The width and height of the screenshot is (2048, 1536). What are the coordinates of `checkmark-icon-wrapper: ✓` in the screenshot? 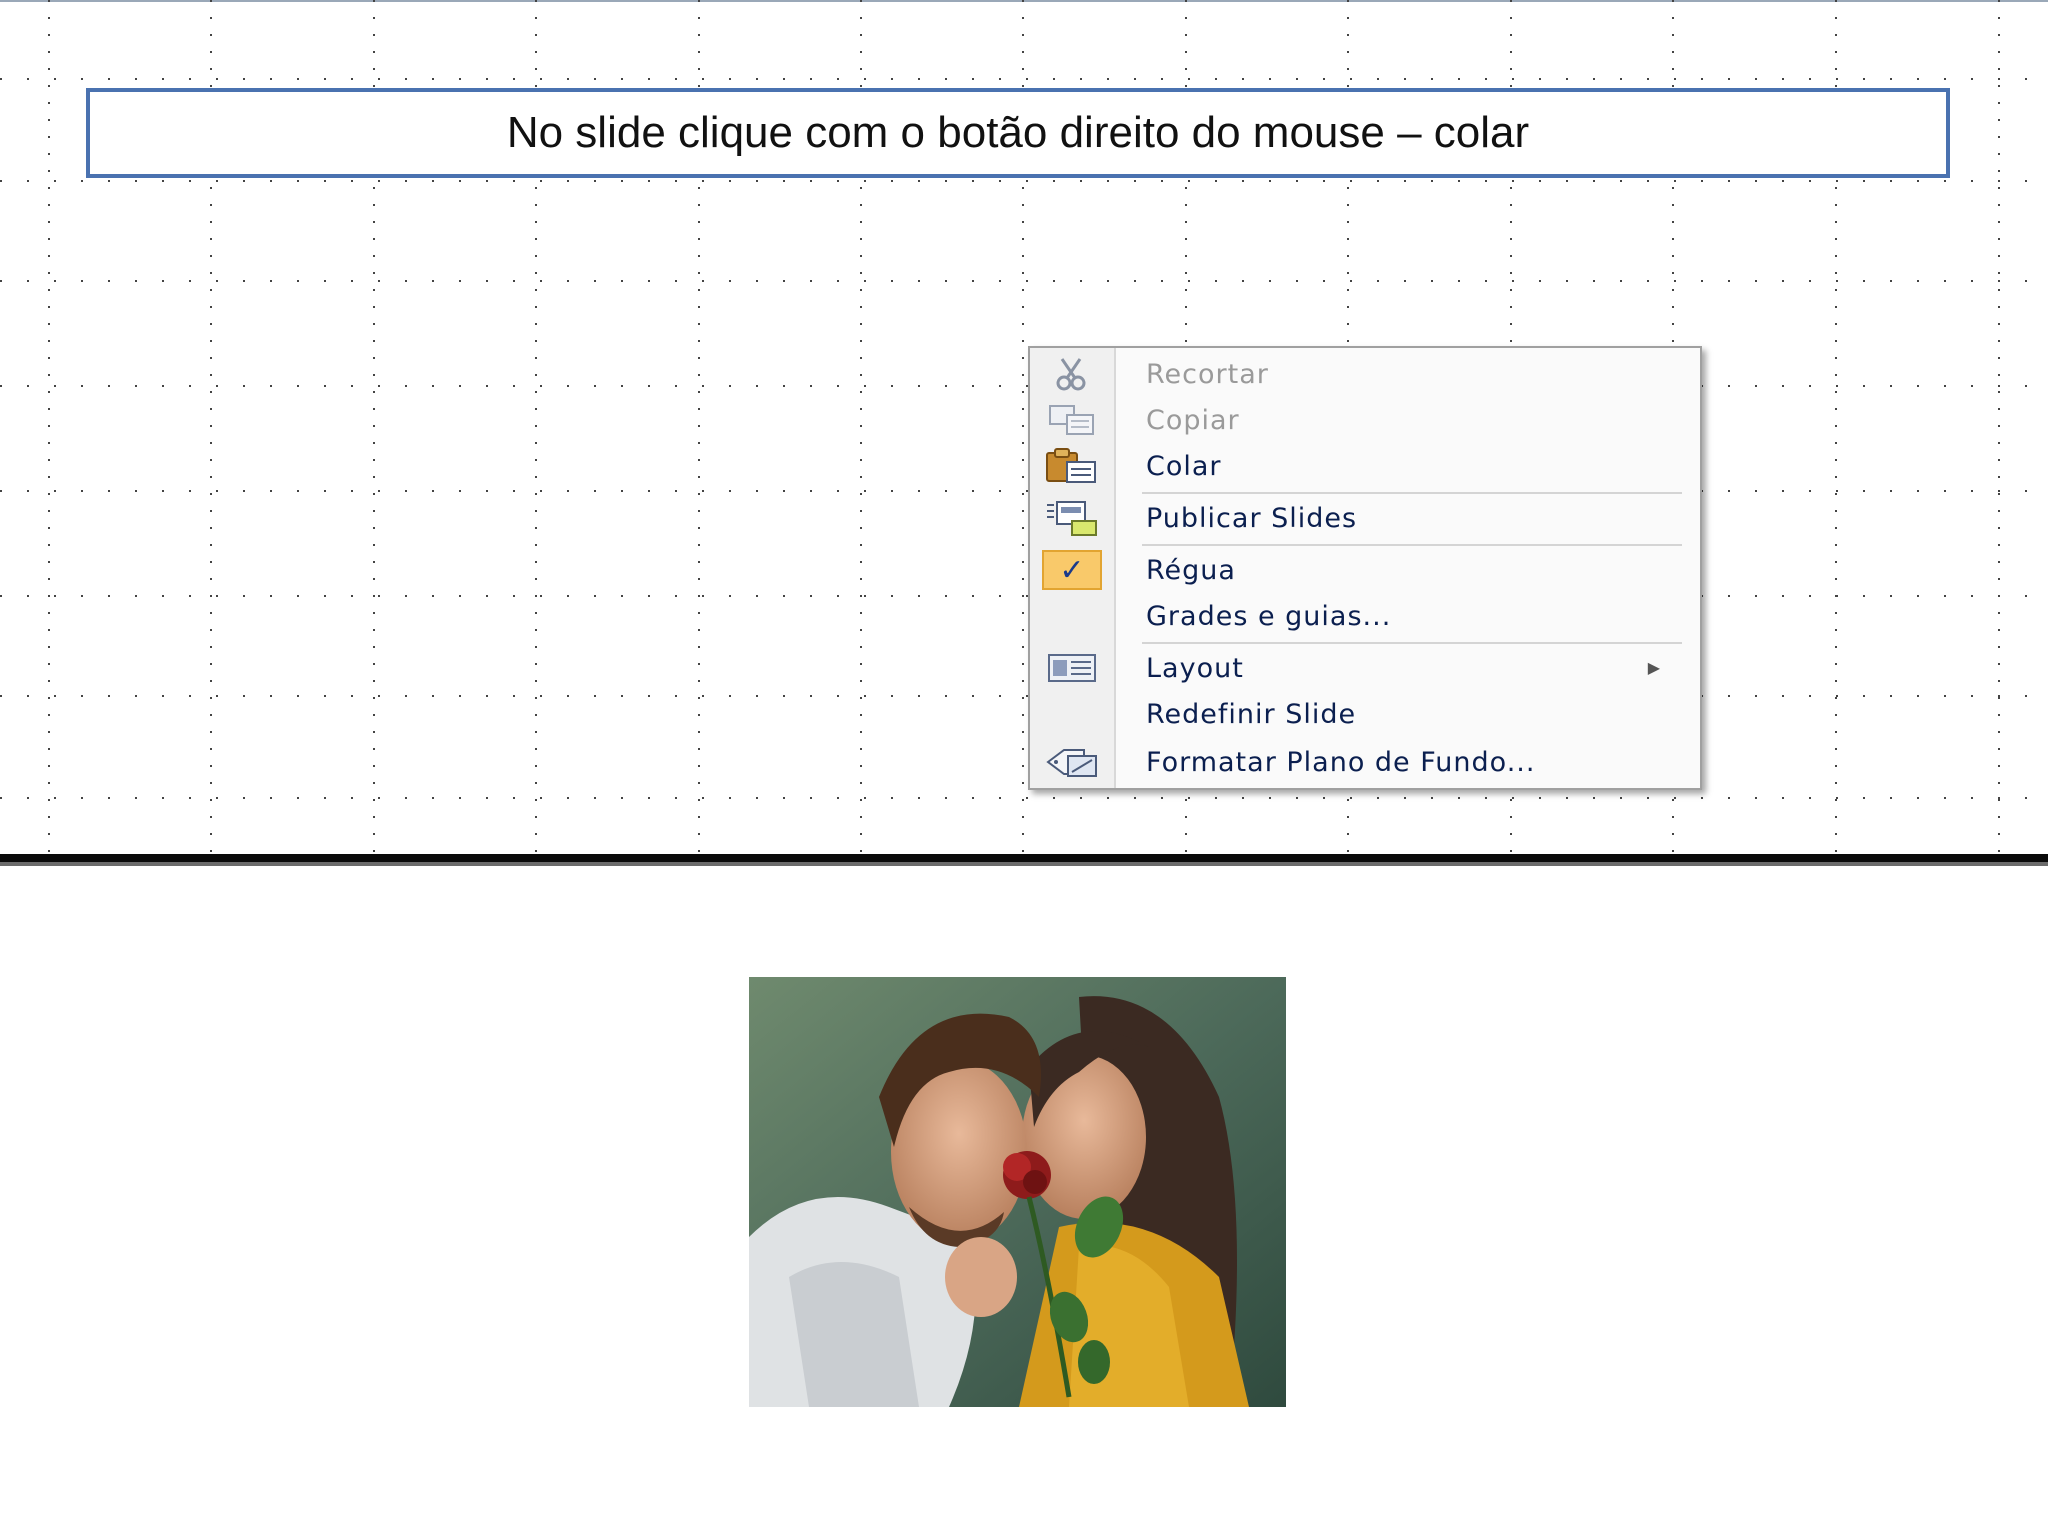 It's located at (1072, 570).